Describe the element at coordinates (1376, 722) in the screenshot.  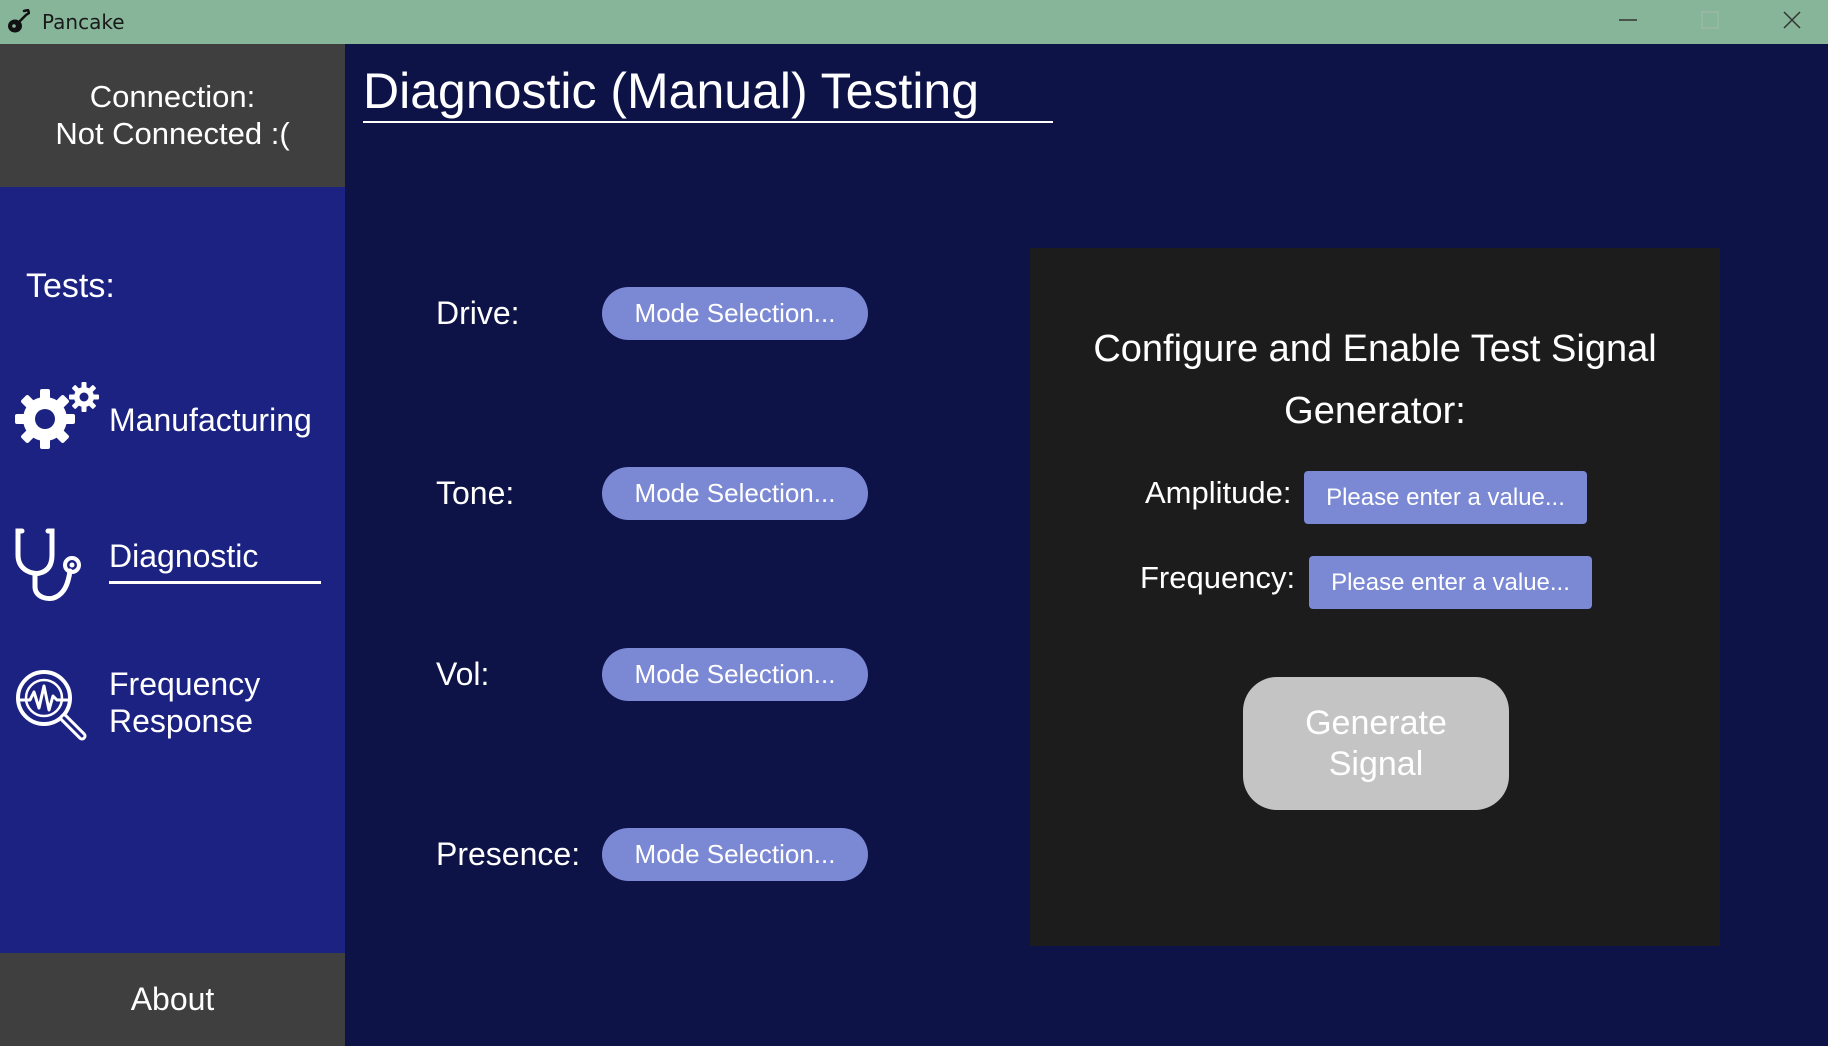
I see `generate-signal-label-line1: Generate` at that location.